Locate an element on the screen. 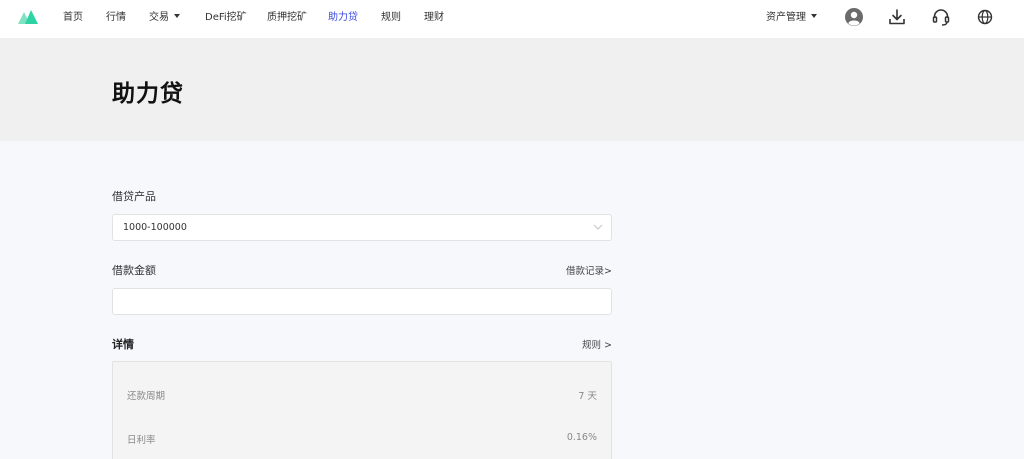 This screenshot has width=1024, height=459. detail-row-daily-rate: 日利率 0.16% is located at coordinates (362, 439).